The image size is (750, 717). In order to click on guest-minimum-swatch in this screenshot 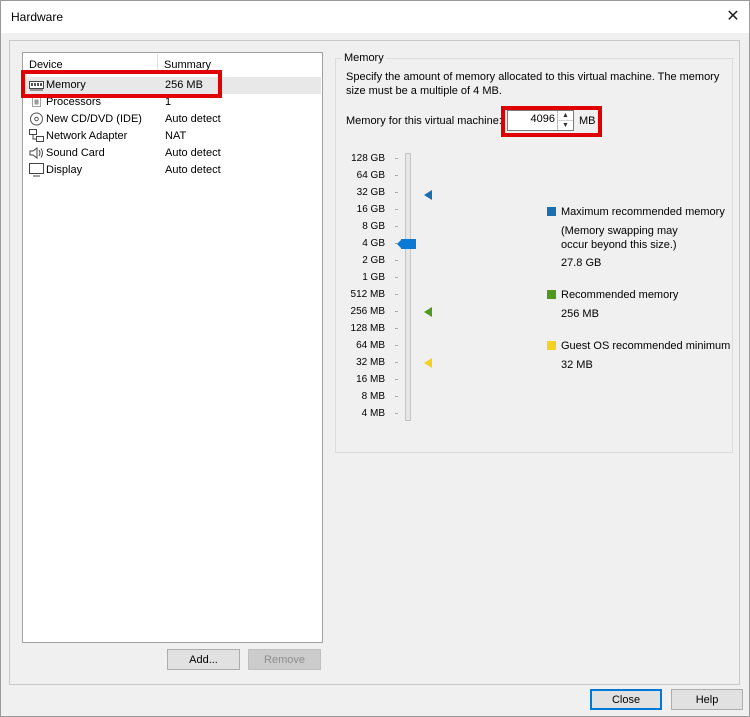, I will do `click(551, 345)`.